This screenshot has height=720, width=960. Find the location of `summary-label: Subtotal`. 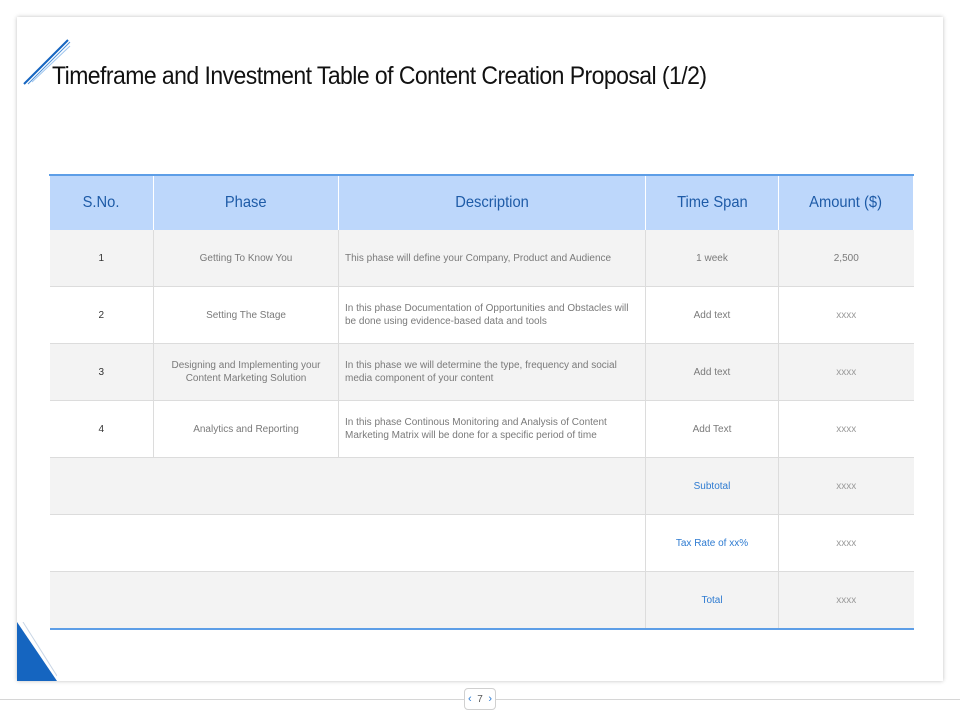

summary-label: Subtotal is located at coordinates (712, 486).